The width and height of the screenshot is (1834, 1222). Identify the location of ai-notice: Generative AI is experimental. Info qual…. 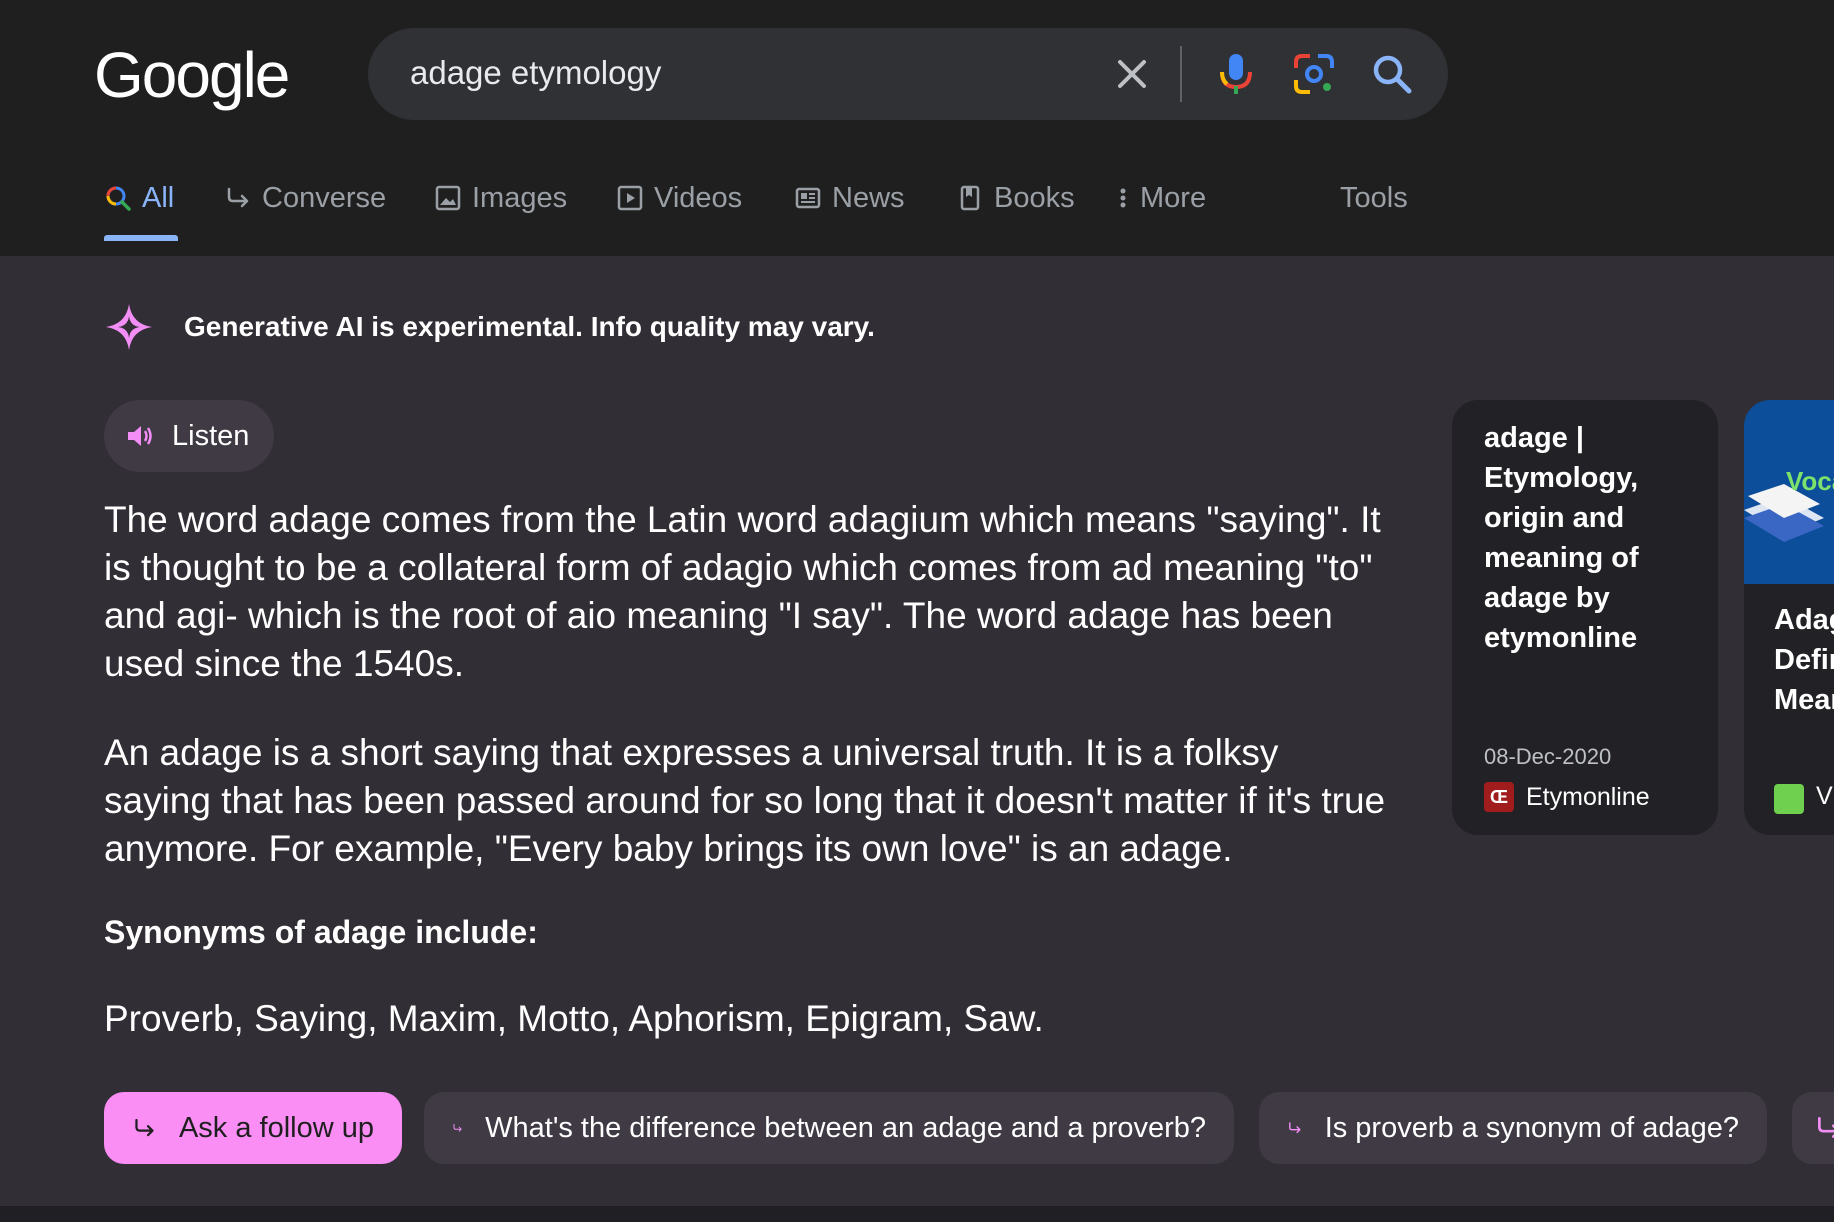
(489, 327).